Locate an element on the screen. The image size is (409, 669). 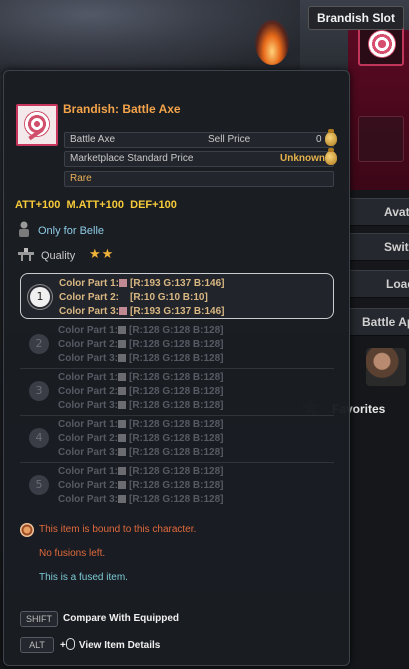
item-name: Brandish: Battle Axe is located at coordinates (122, 109).